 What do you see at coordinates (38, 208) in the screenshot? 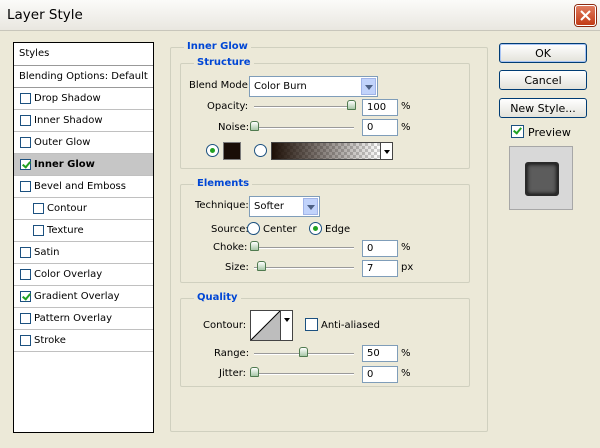
I see `contour-checkbox` at bounding box center [38, 208].